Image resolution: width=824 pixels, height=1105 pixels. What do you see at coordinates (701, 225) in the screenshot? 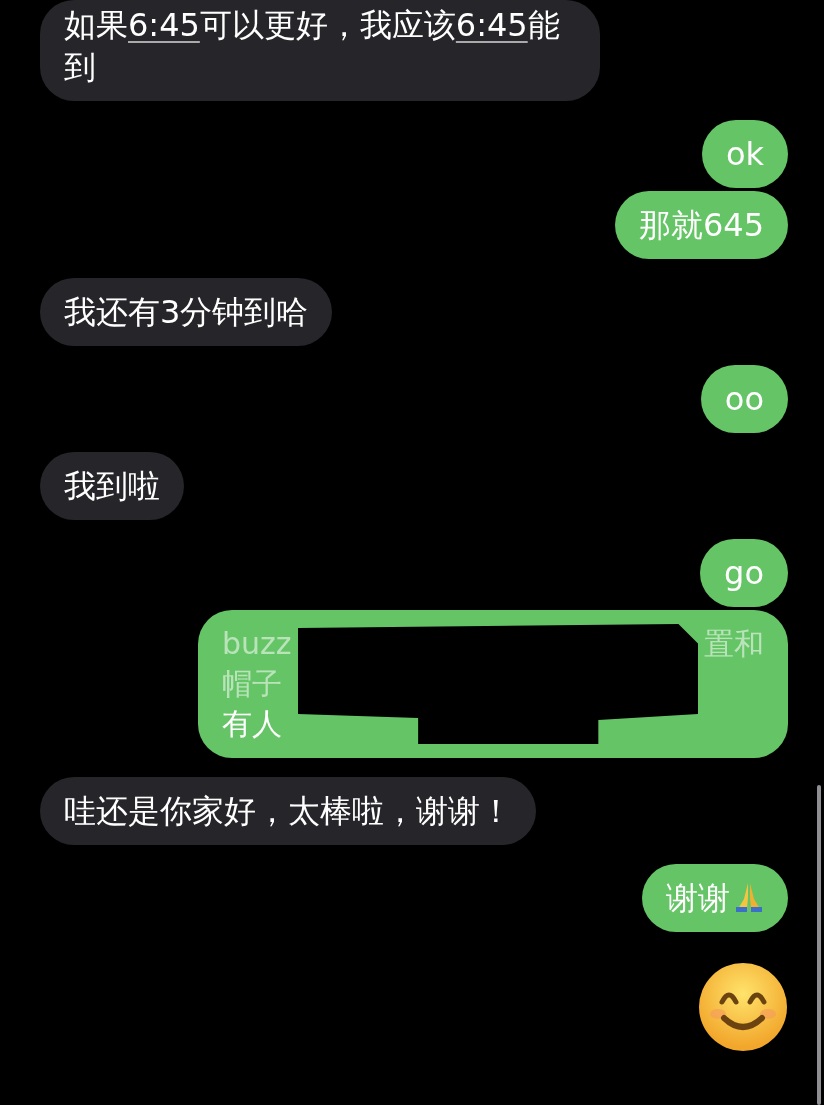
I see `message-bubble: 那就645` at bounding box center [701, 225].